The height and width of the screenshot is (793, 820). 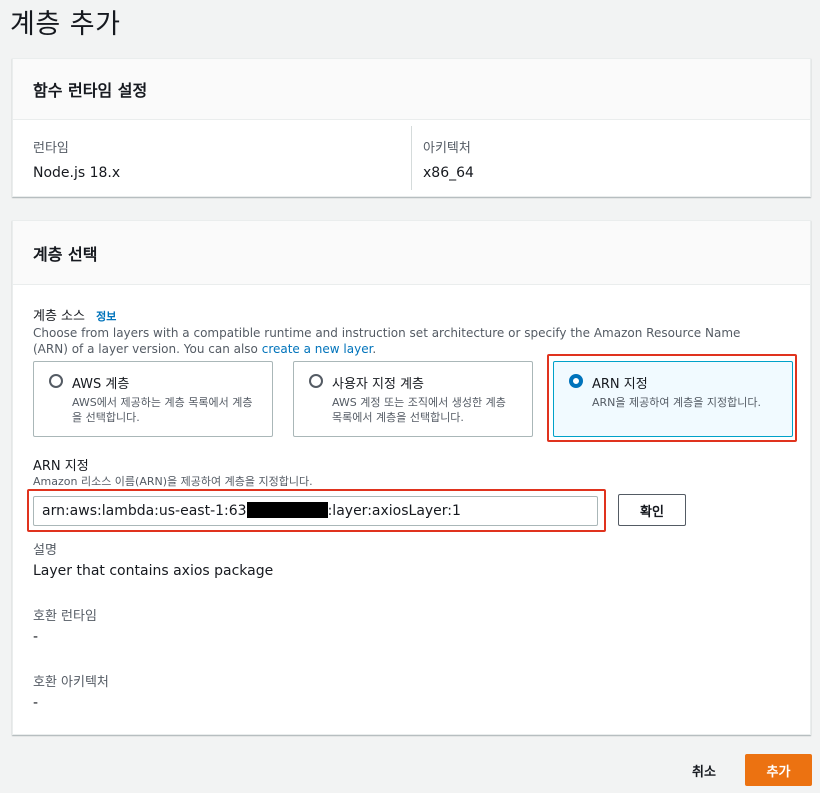 I want to click on description-label: 설명, so click(x=45, y=550).